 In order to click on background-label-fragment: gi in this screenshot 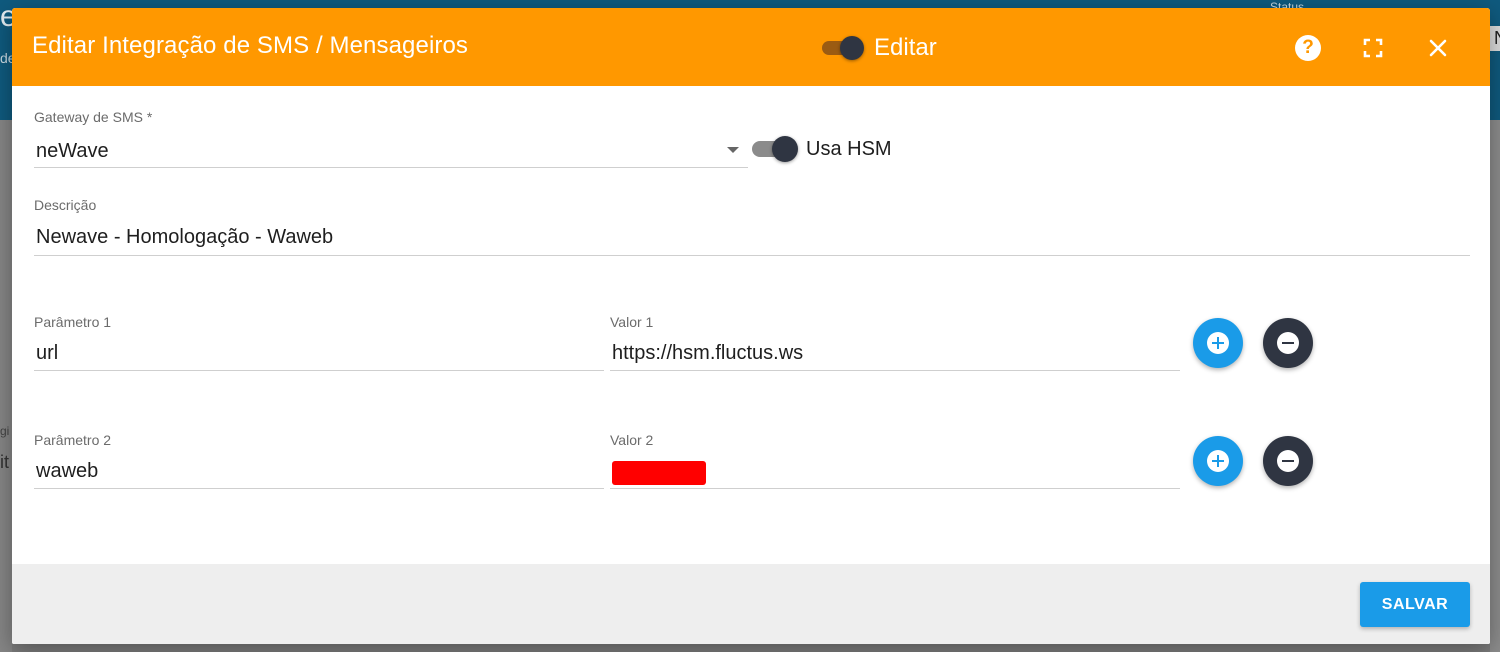, I will do `click(5, 431)`.